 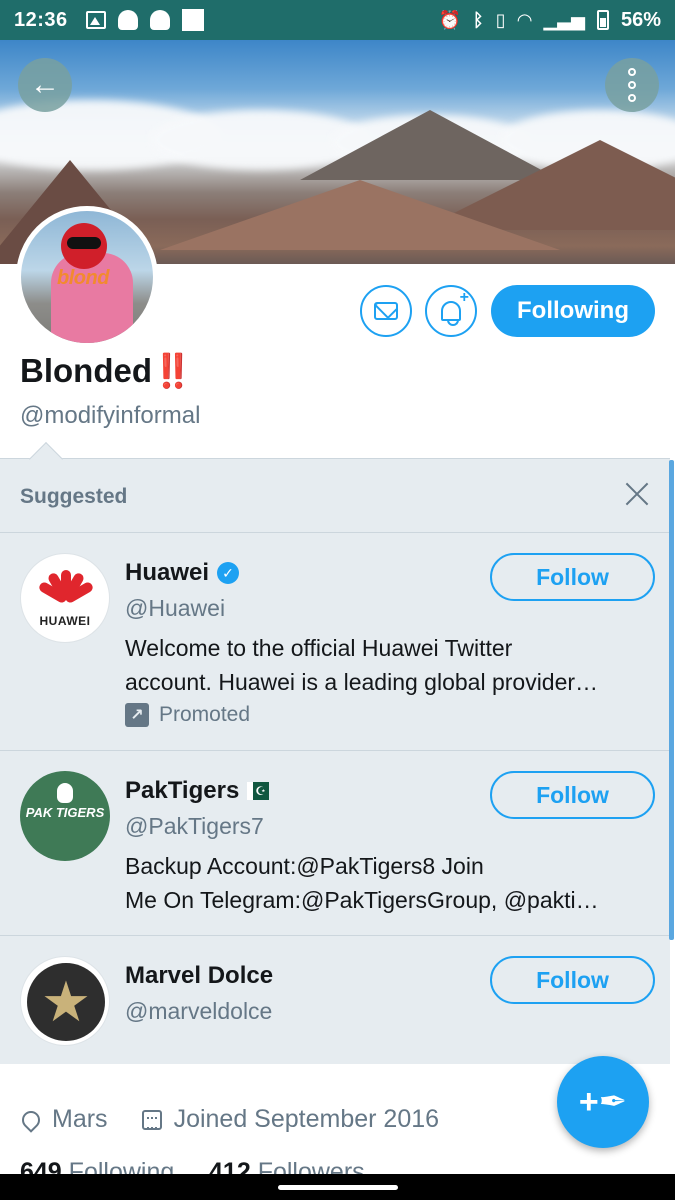 What do you see at coordinates (182, 573) in the screenshot?
I see `account-name: Huawei ✓` at bounding box center [182, 573].